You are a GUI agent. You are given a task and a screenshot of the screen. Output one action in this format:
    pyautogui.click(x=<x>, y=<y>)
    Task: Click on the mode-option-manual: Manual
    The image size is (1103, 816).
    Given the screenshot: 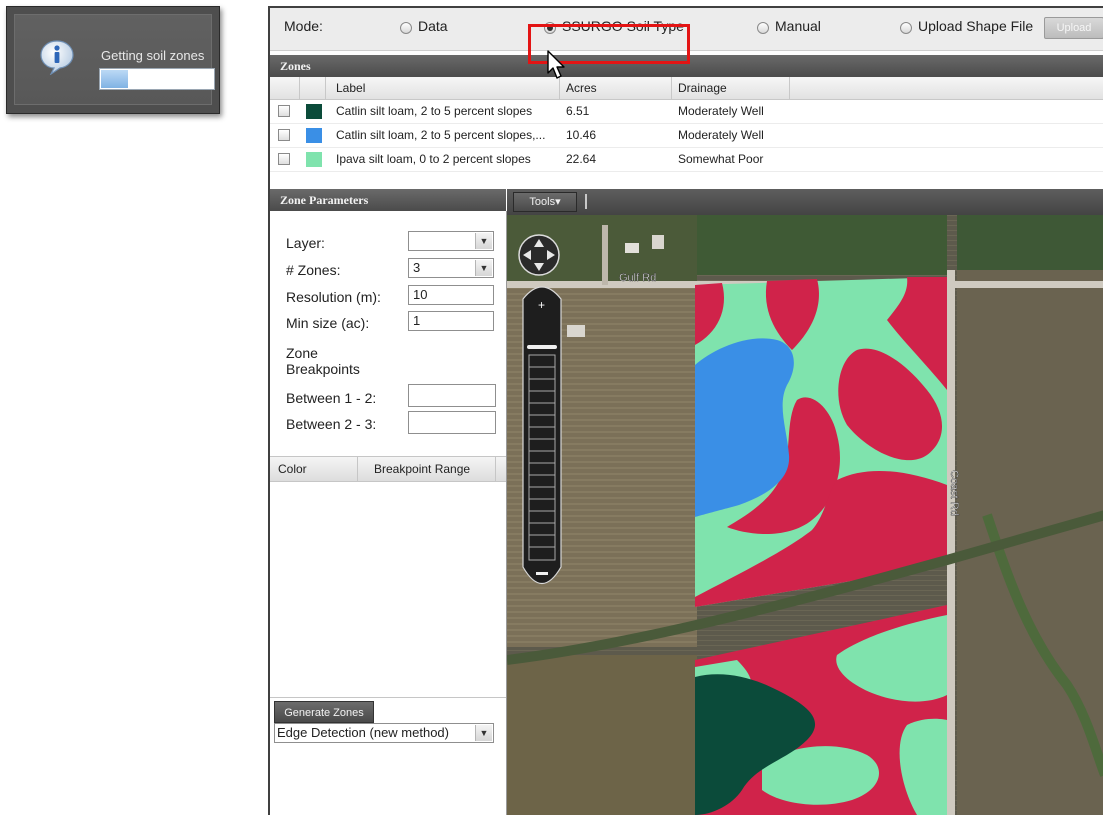 What is the action you would take?
    pyautogui.click(x=798, y=26)
    